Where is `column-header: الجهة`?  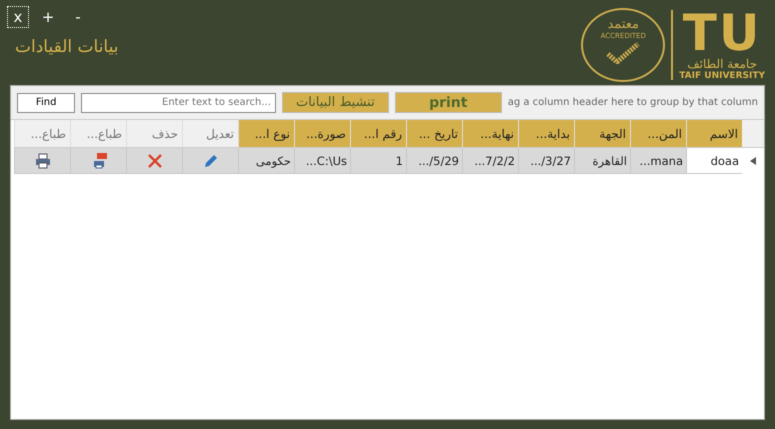 column-header: الجهة is located at coordinates (602, 134).